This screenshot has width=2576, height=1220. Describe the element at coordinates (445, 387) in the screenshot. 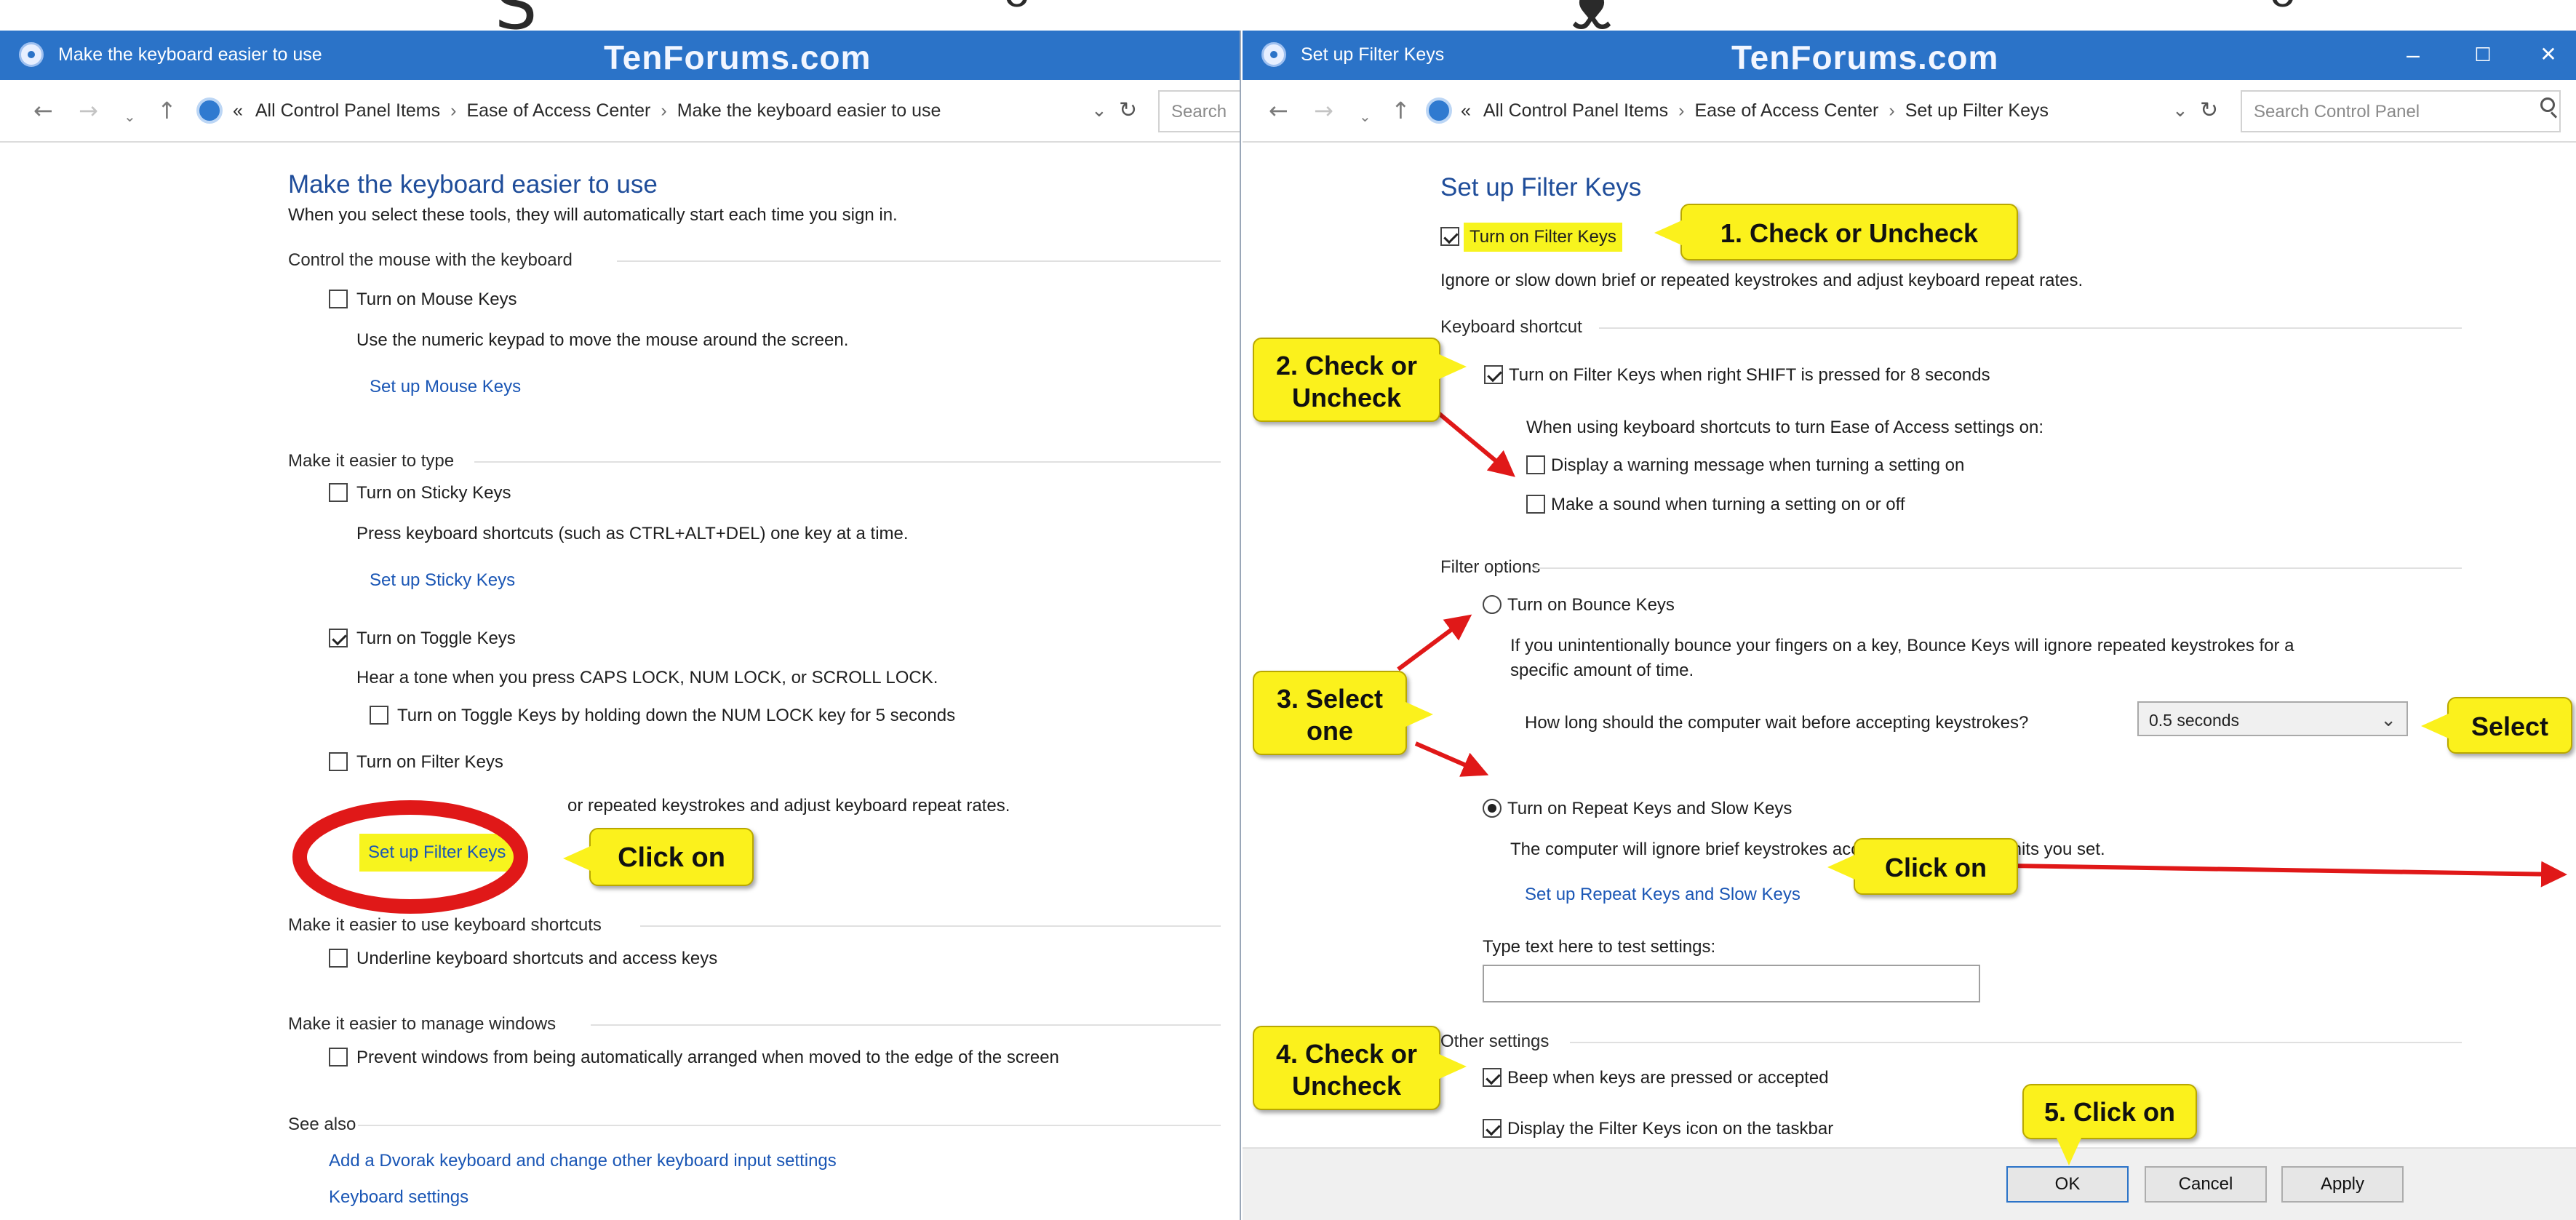

I see `set-up-mouse-keys-link: Set up Mouse Keys` at that location.